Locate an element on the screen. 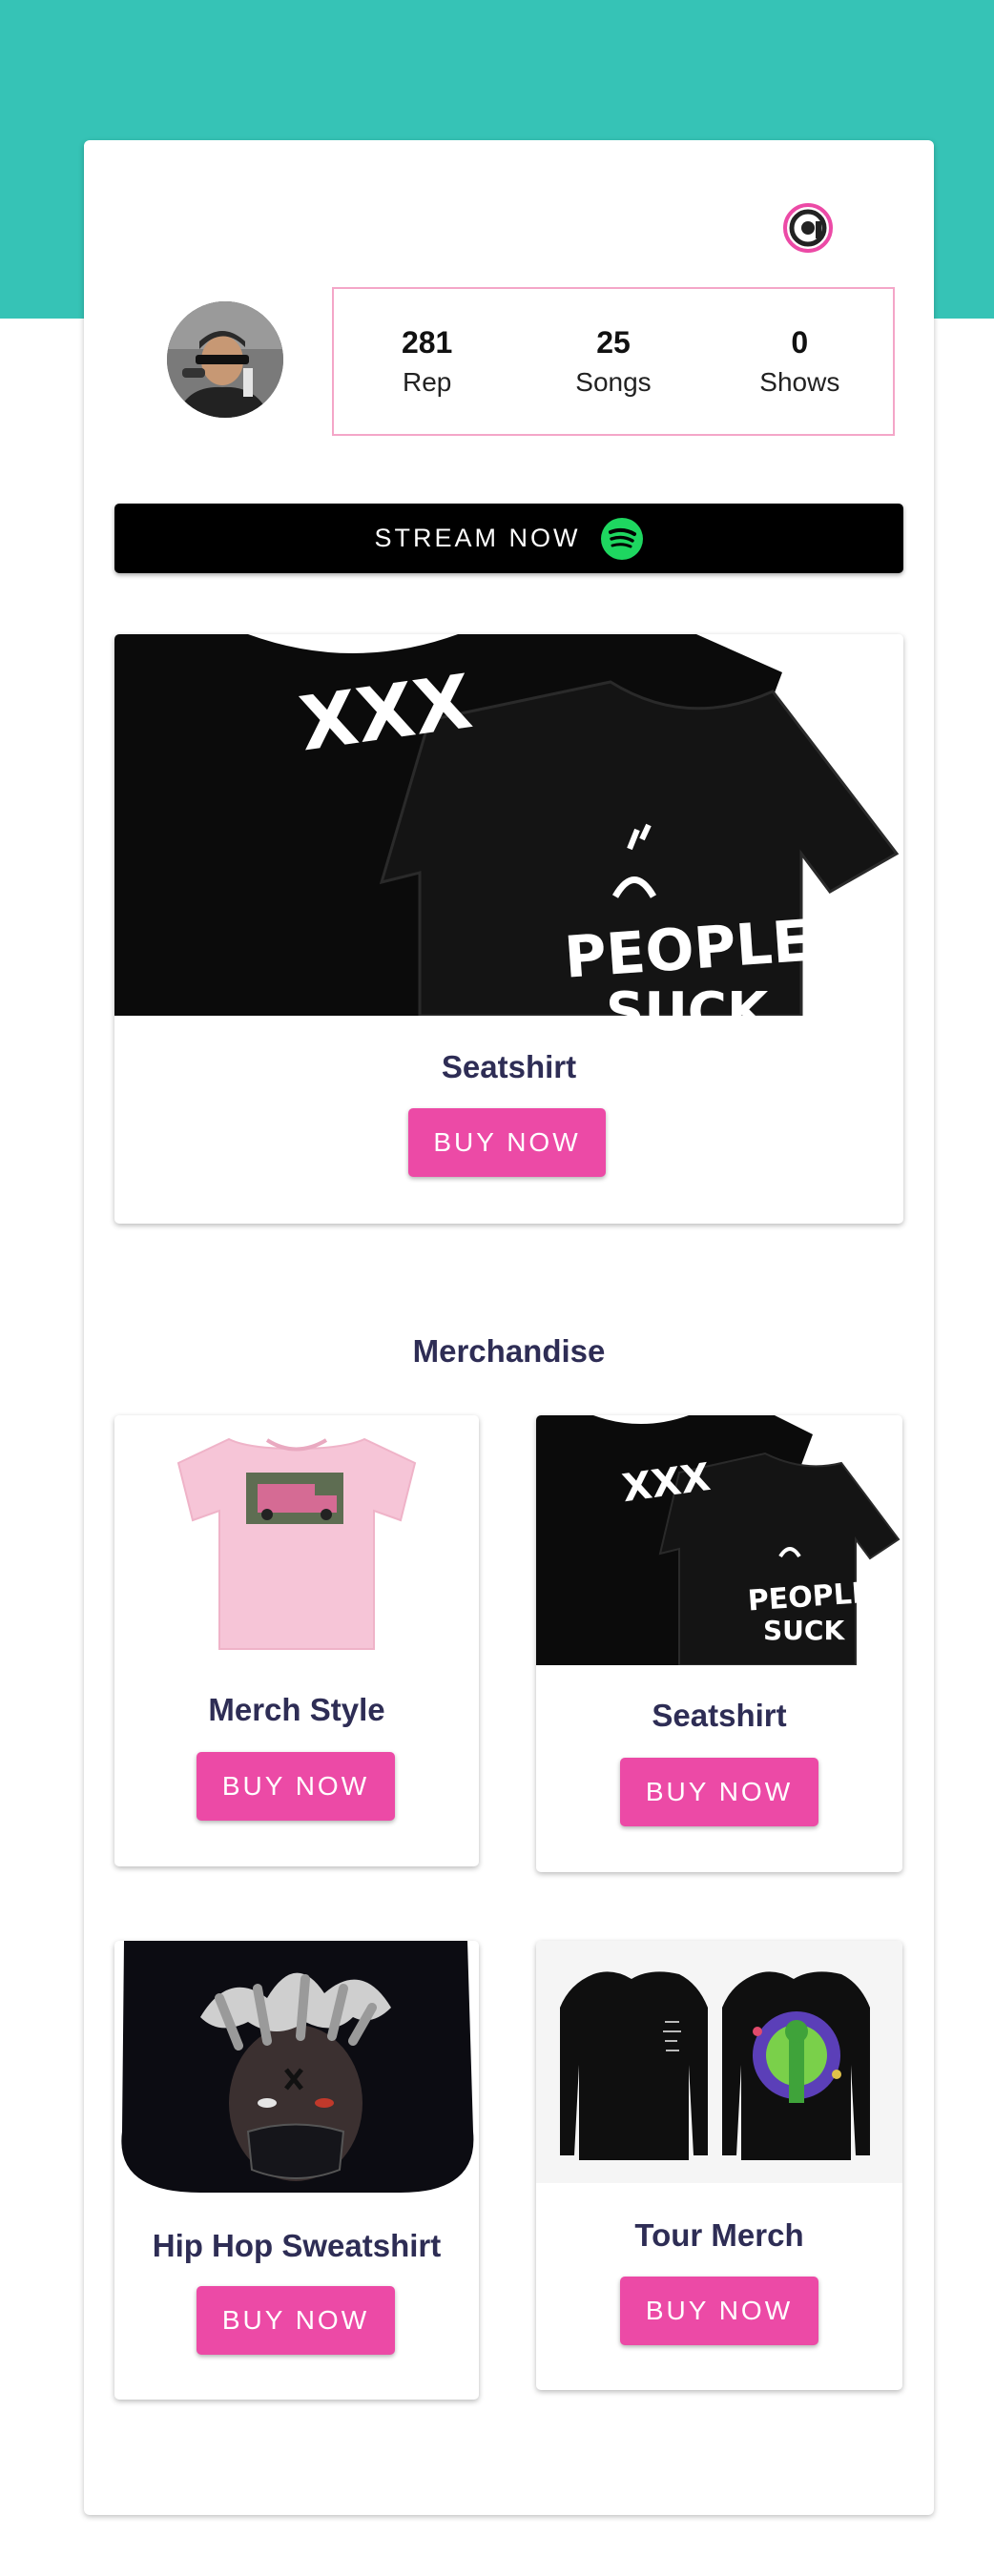 The width and height of the screenshot is (994, 2576). stat-rep: 281 Rep is located at coordinates (427, 361).